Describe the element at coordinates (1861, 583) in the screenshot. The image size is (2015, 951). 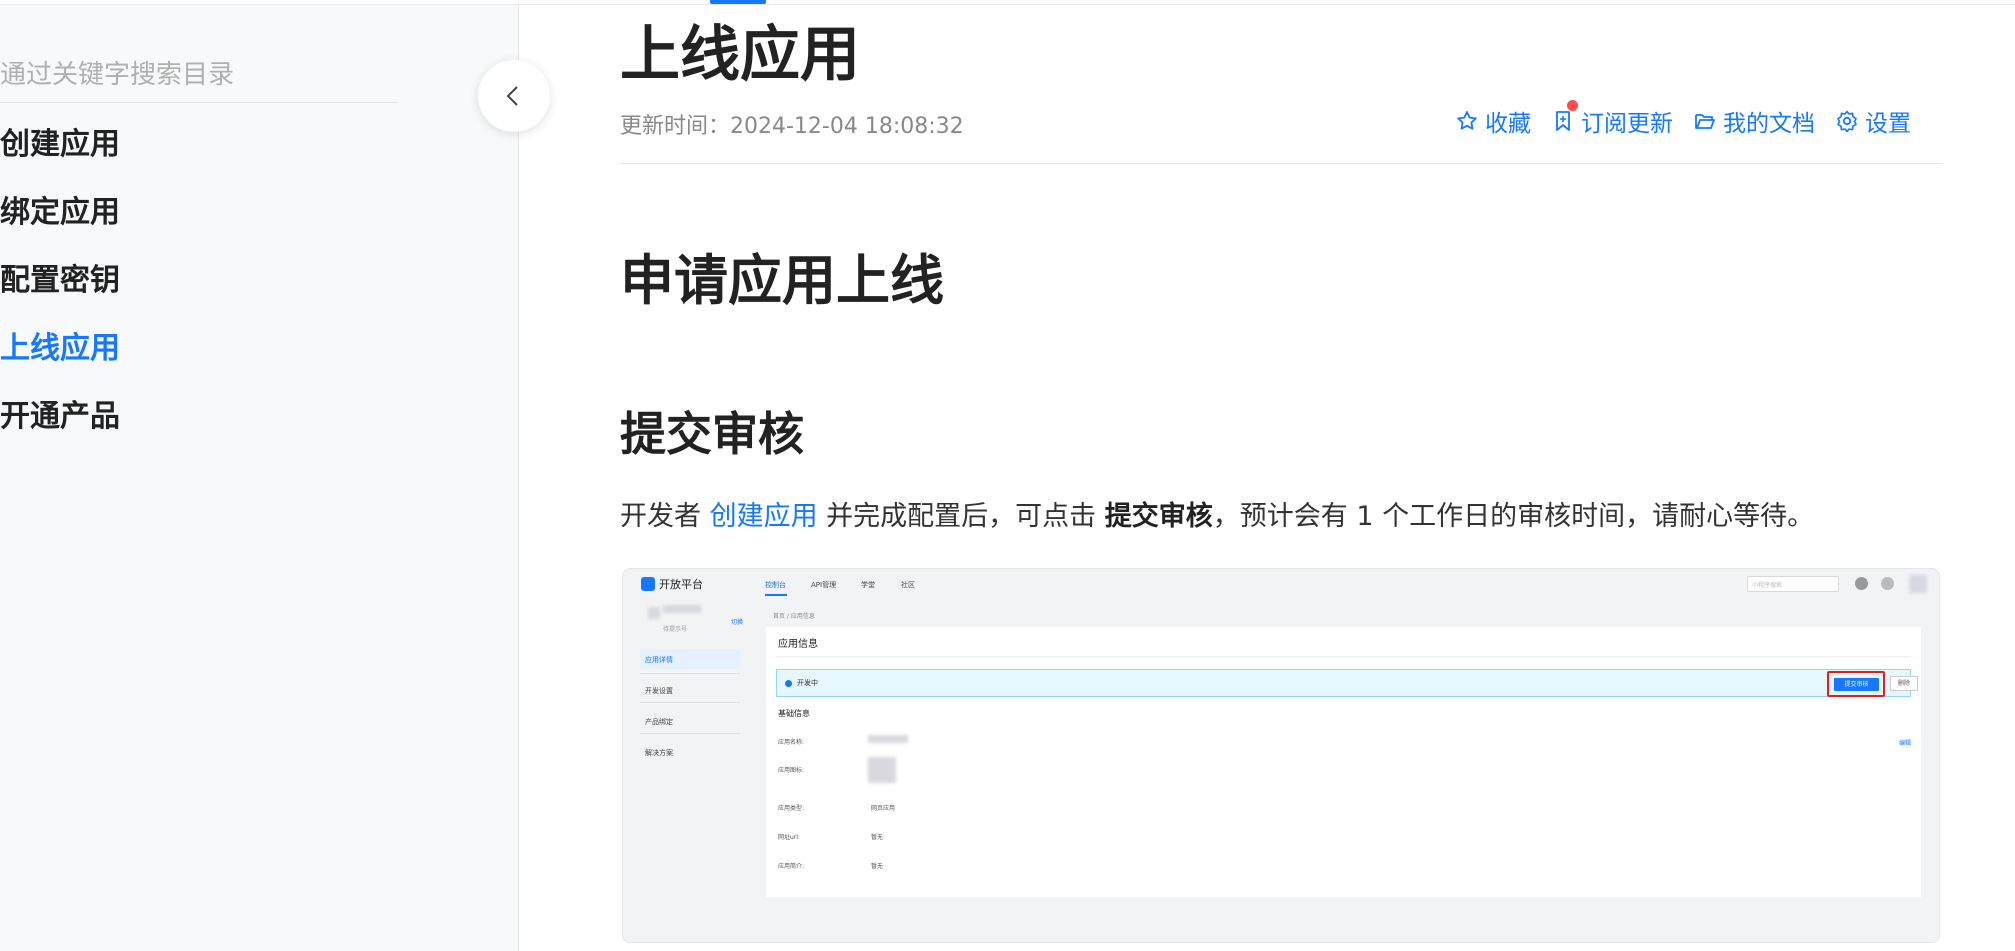
I see `shot-notification-icon` at that location.